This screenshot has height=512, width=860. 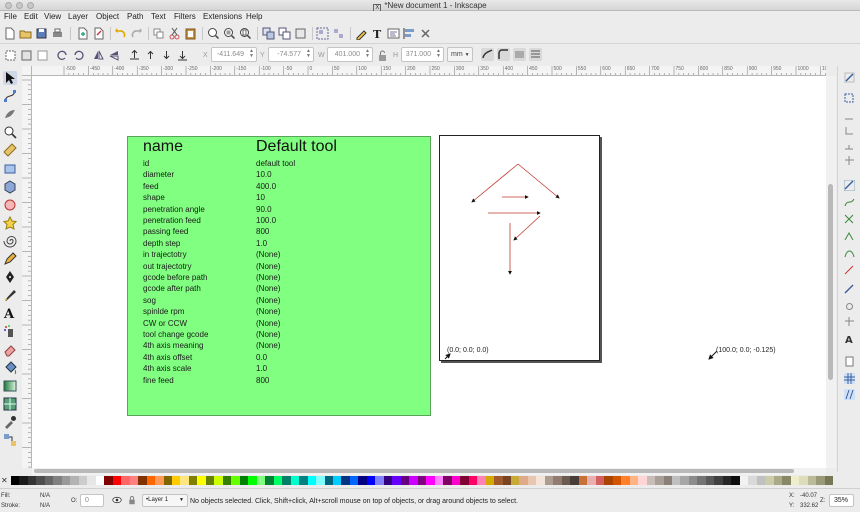 What do you see at coordinates (519, 54) in the screenshot?
I see `transform-gradients-icon` at bounding box center [519, 54].